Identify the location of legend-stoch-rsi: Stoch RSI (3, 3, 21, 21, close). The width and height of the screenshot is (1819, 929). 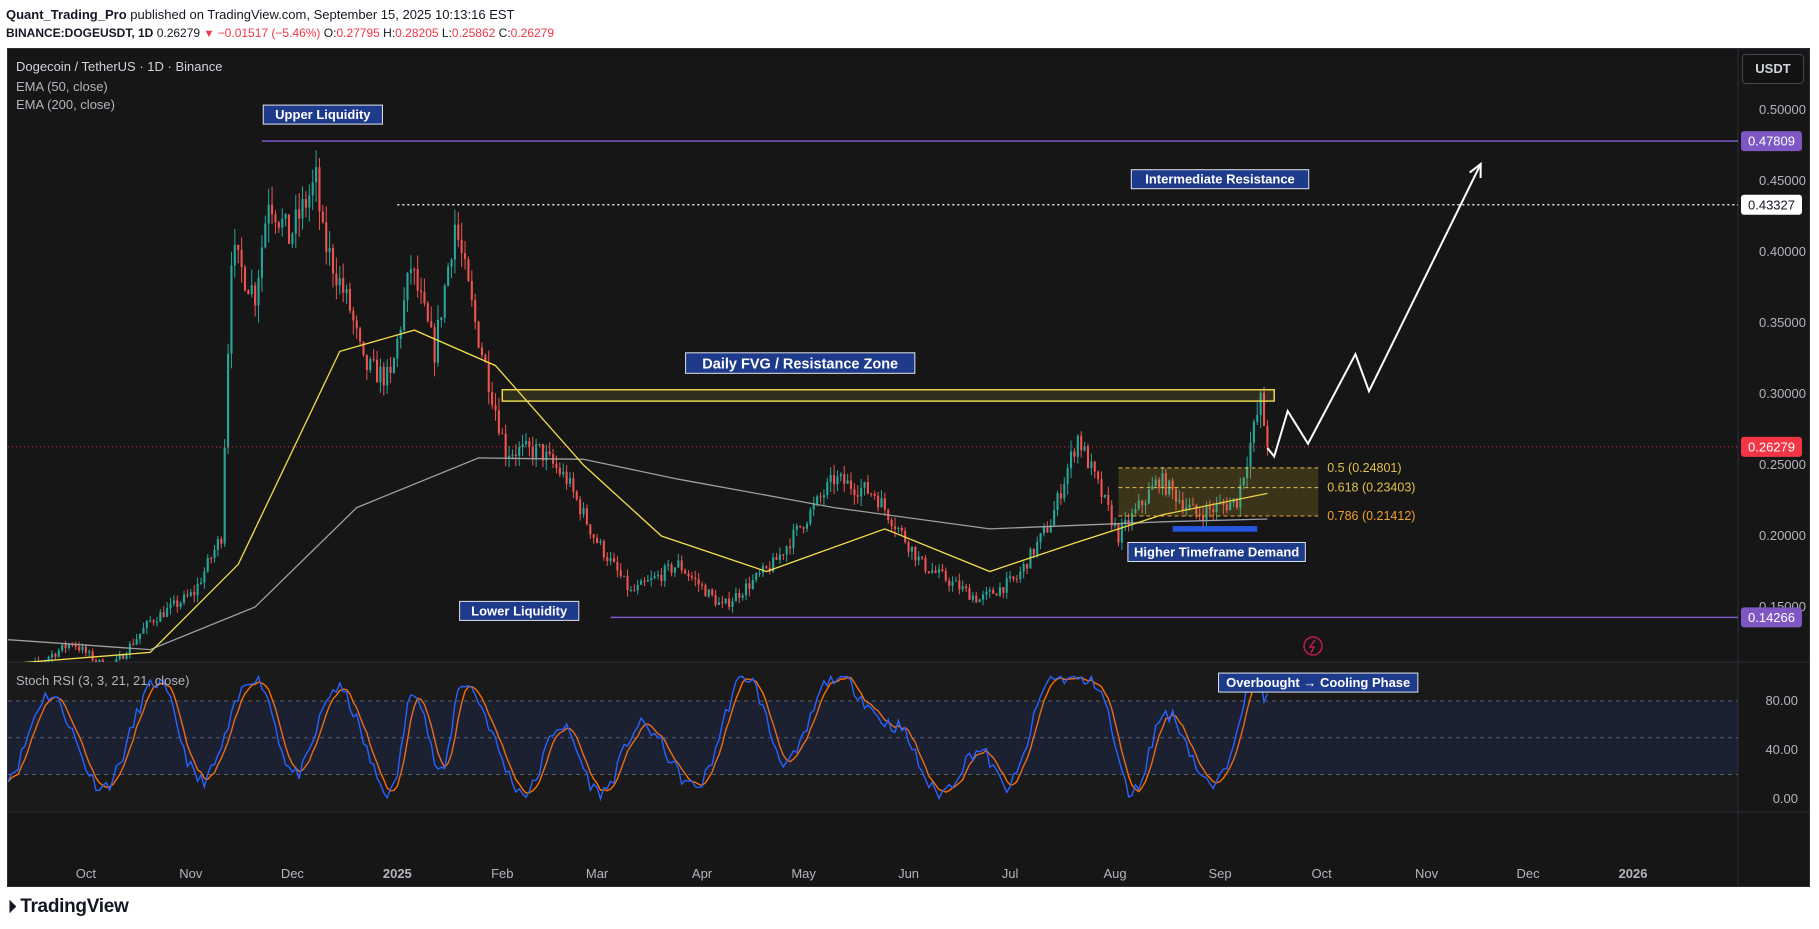
(102, 680).